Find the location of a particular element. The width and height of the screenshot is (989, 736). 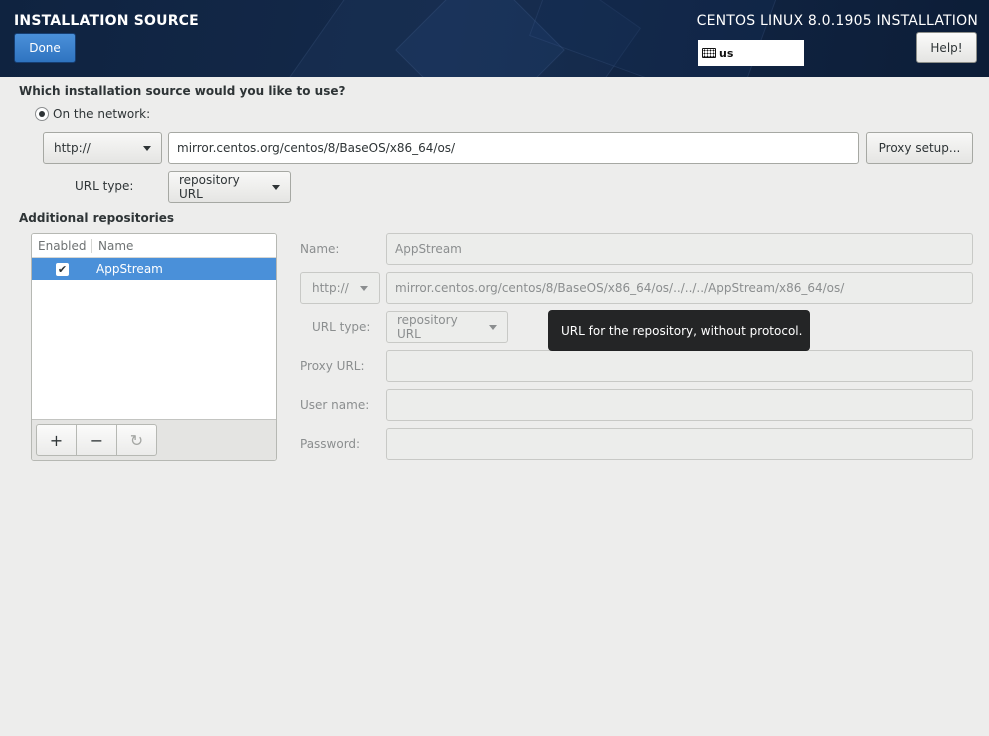

repo-protocol-value: http:// is located at coordinates (330, 288).